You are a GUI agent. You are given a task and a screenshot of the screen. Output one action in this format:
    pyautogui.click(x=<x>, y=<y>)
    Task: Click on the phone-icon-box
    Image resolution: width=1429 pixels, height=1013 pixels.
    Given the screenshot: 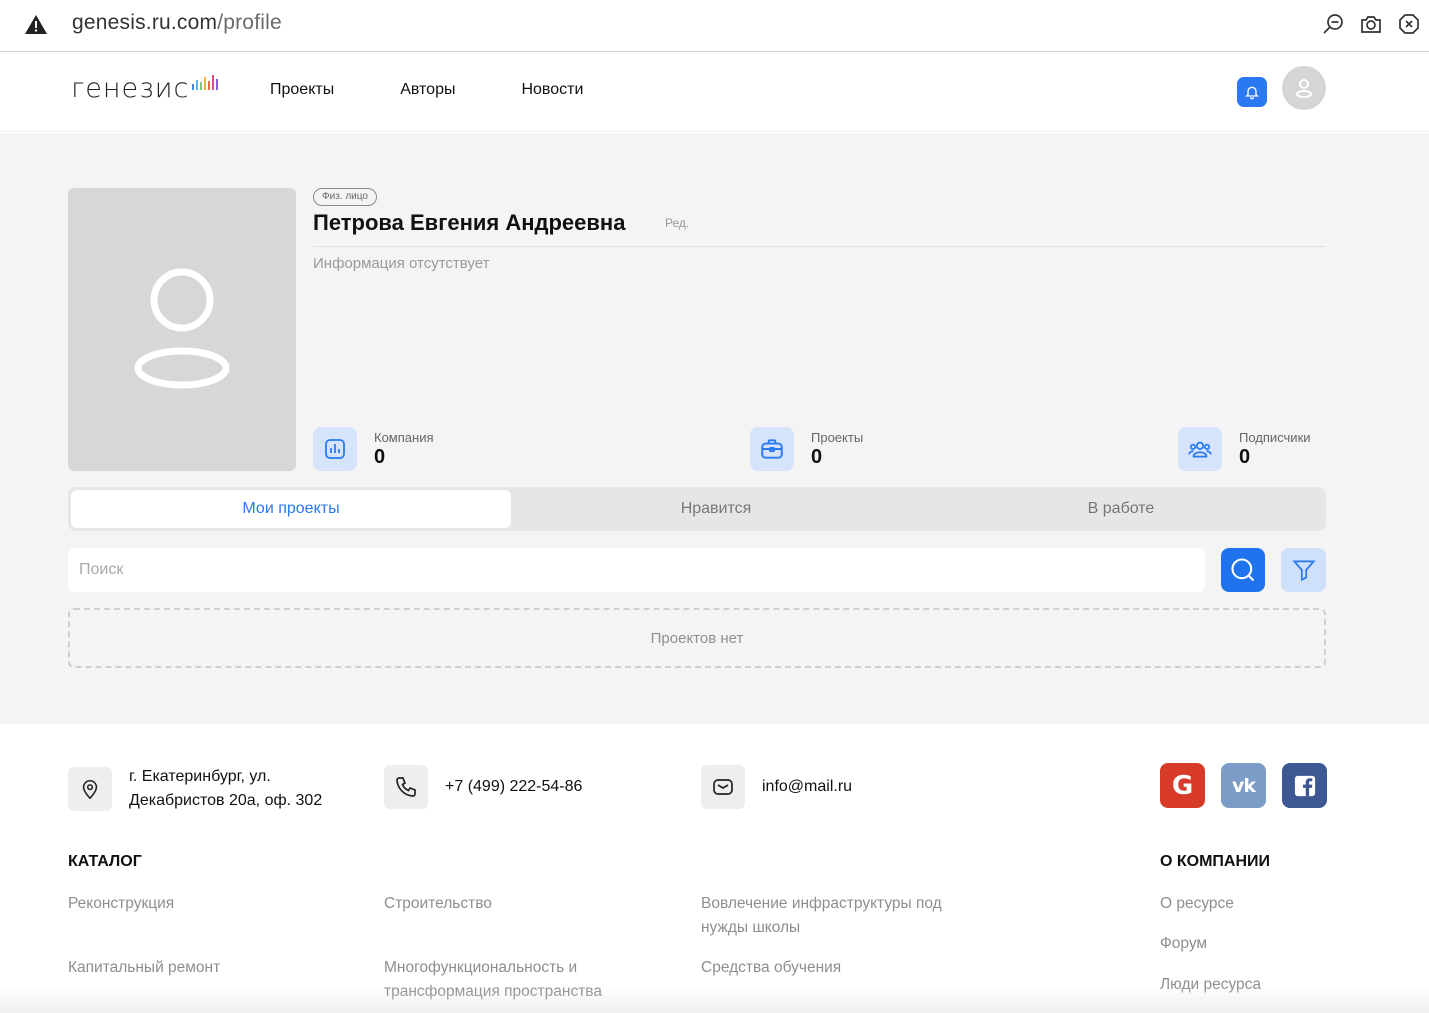 What is the action you would take?
    pyautogui.click(x=406, y=787)
    